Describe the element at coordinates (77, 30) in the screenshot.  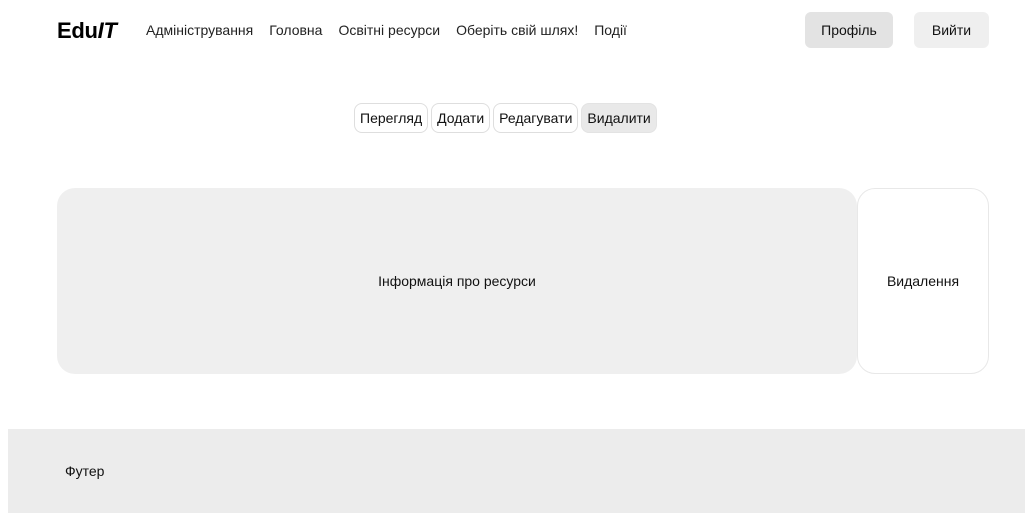
I see `logo-main: Edu` at that location.